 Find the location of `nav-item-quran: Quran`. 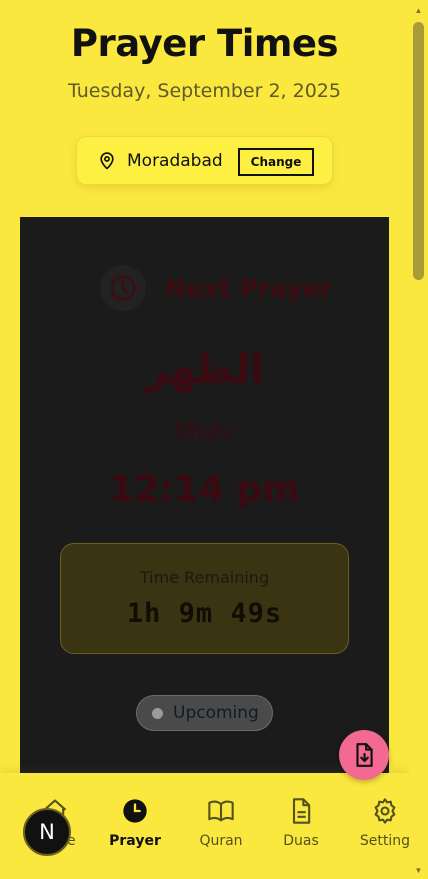

nav-item-quran: Quran is located at coordinates (221, 823).